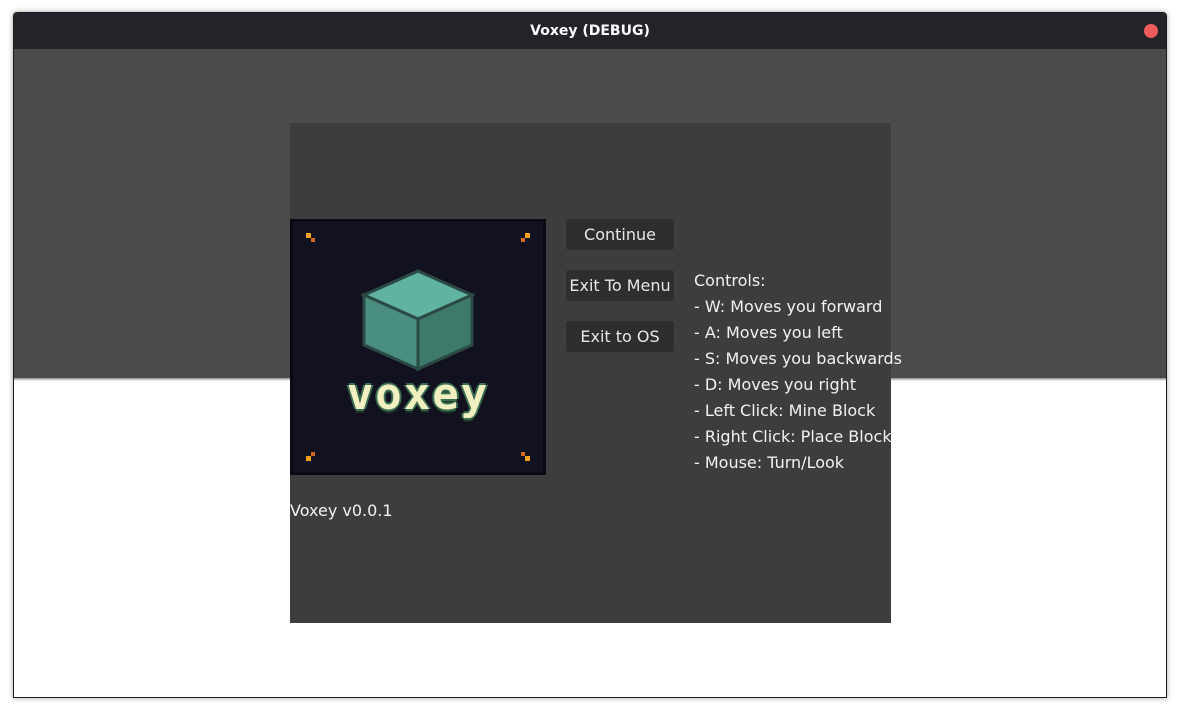  Describe the element at coordinates (418, 394) in the screenshot. I see `logo-wordmark: voxey` at that location.